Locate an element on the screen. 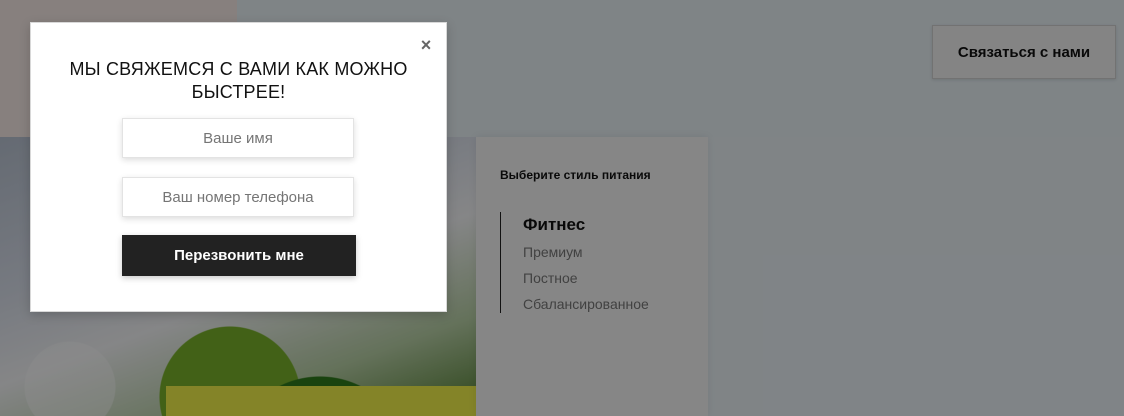 The width and height of the screenshot is (1124, 416). name-input is located at coordinates (238, 138).